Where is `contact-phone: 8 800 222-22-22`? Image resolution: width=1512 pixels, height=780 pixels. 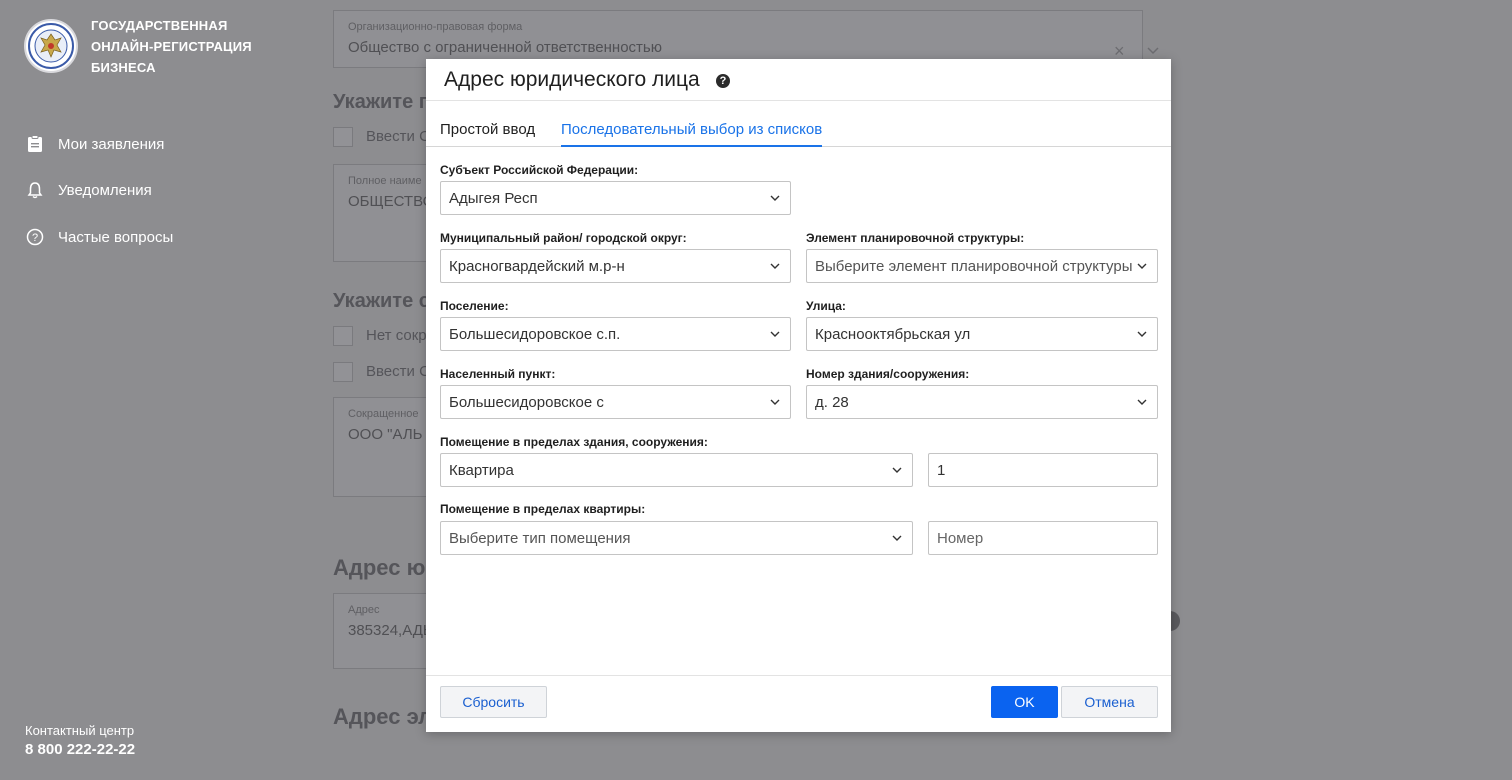
contact-phone: 8 800 222-22-22 is located at coordinates (80, 749).